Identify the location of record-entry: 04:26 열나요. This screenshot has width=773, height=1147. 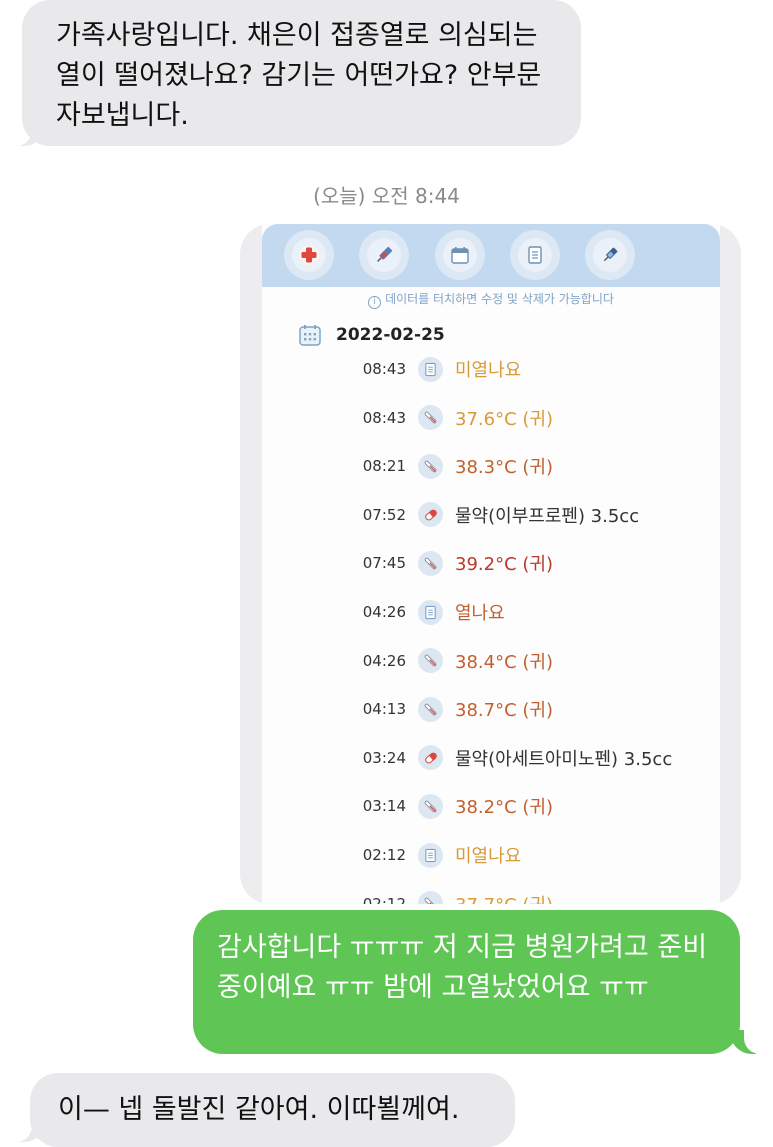
(427, 612).